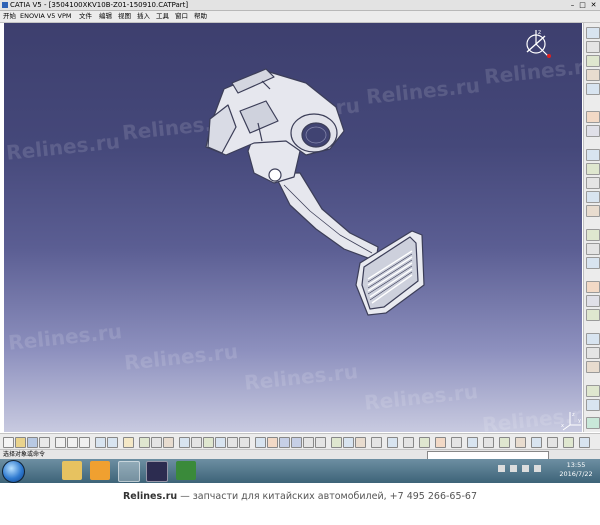 The height and width of the screenshot is (525, 600). I want to click on thick-surface-icon, so click(593, 315).